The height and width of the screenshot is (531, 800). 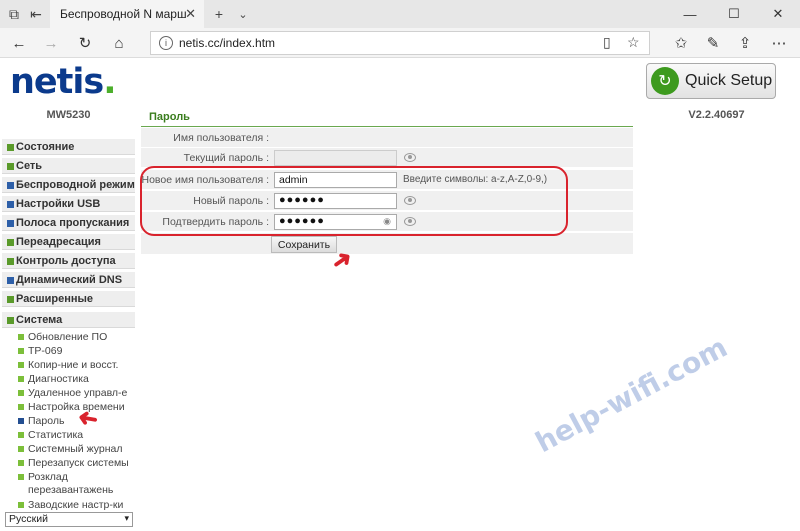 What do you see at coordinates (75, 184) in the screenshot?
I see `menu-label: Беспроводной режим` at bounding box center [75, 184].